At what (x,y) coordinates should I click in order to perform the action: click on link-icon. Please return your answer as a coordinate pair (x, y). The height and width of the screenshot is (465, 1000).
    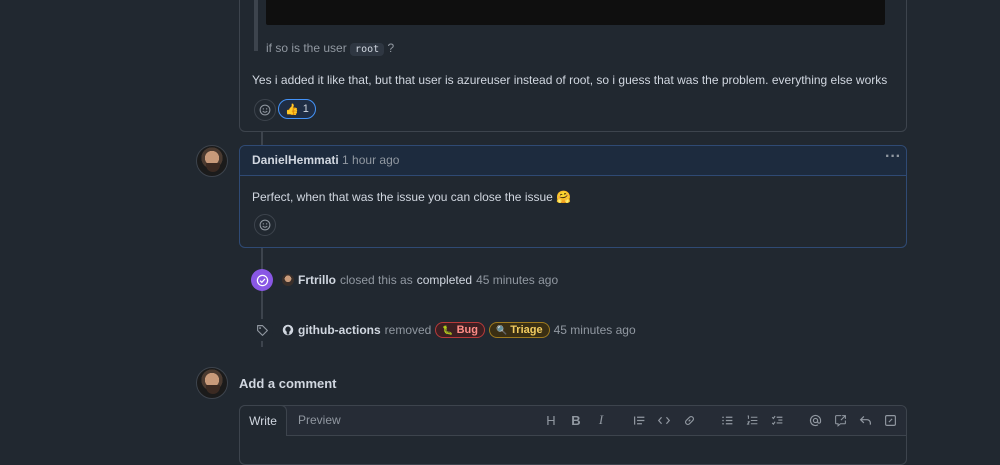
    Looking at the image, I should click on (689, 420).